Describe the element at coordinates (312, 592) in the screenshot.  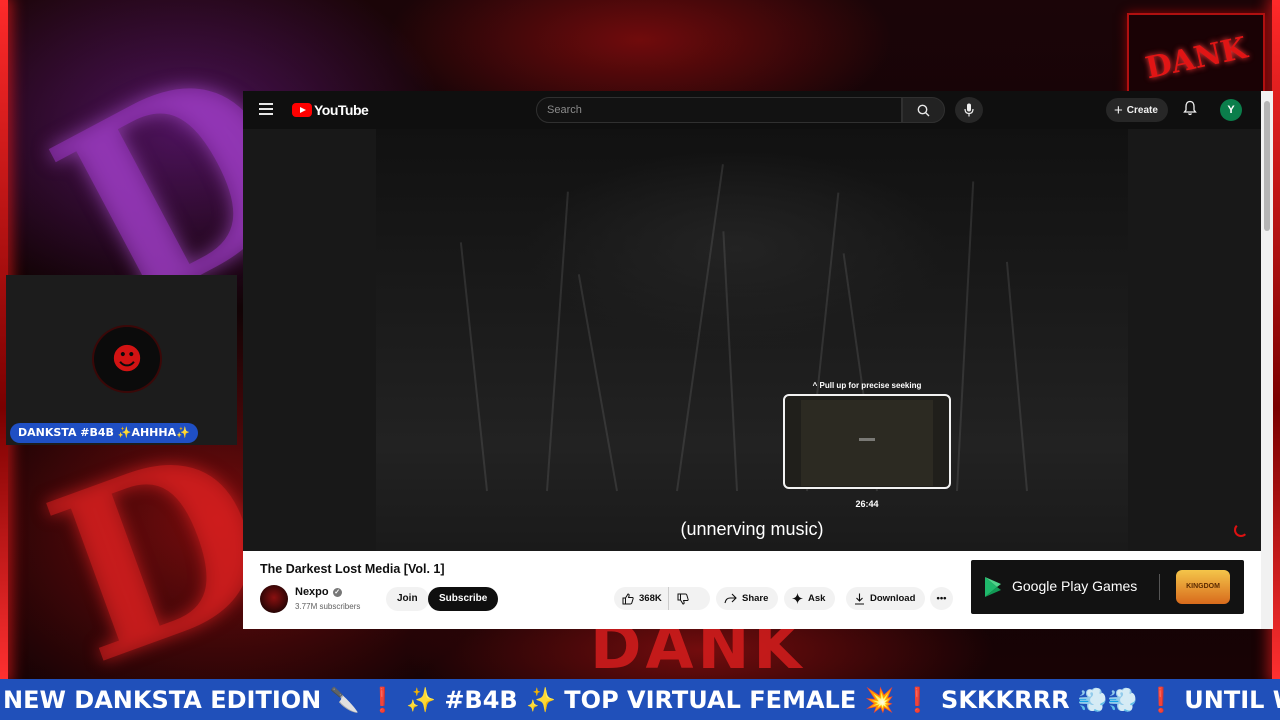
I see `channel-name: Nexpo` at that location.